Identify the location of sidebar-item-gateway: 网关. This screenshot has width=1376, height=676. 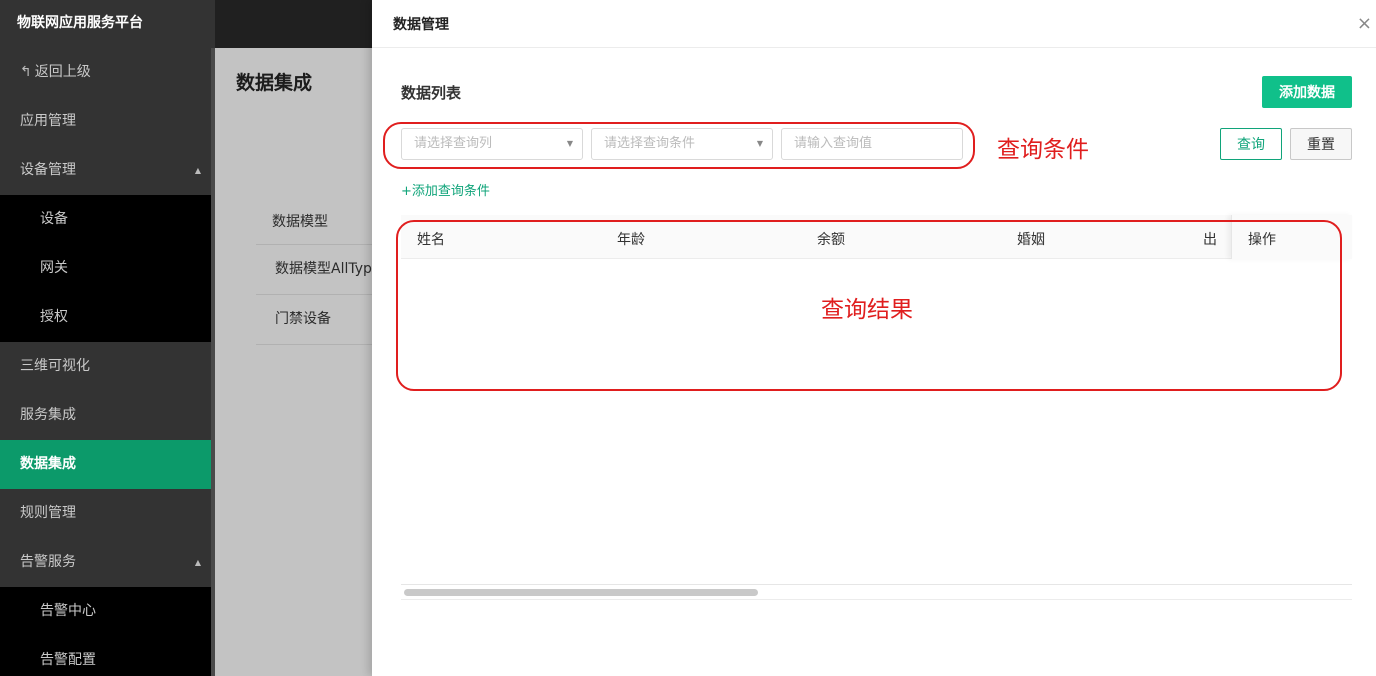
(106, 268).